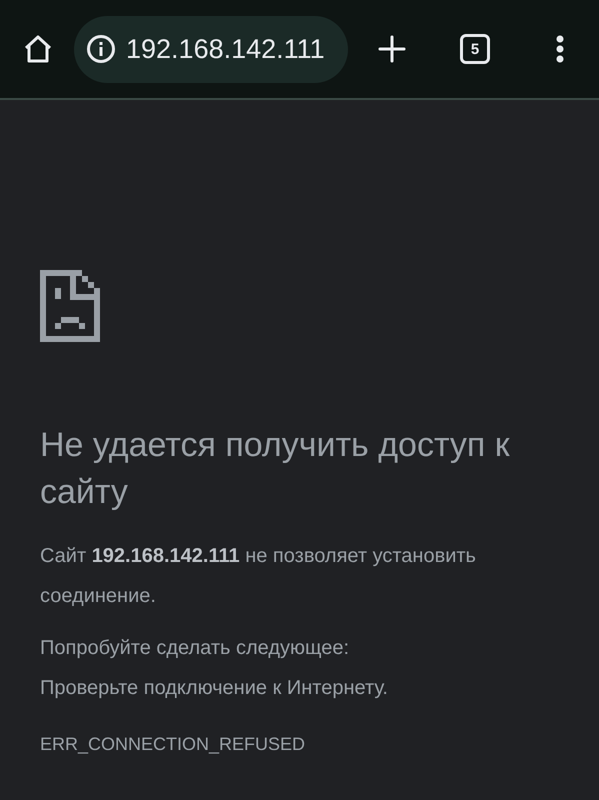 The width and height of the screenshot is (599, 800). Describe the element at coordinates (475, 49) in the screenshot. I see `tab-count-button: 5` at that location.